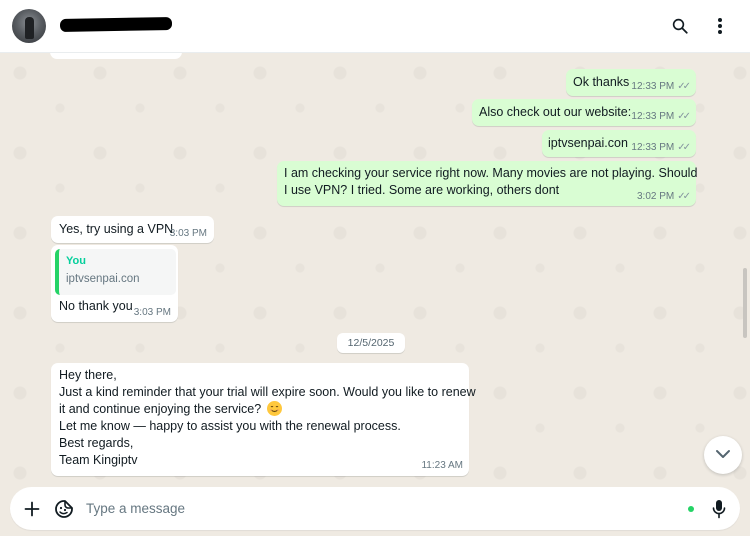 The image size is (750, 536). What do you see at coordinates (442, 465) in the screenshot?
I see `message-time: 11:23 AM` at bounding box center [442, 465].